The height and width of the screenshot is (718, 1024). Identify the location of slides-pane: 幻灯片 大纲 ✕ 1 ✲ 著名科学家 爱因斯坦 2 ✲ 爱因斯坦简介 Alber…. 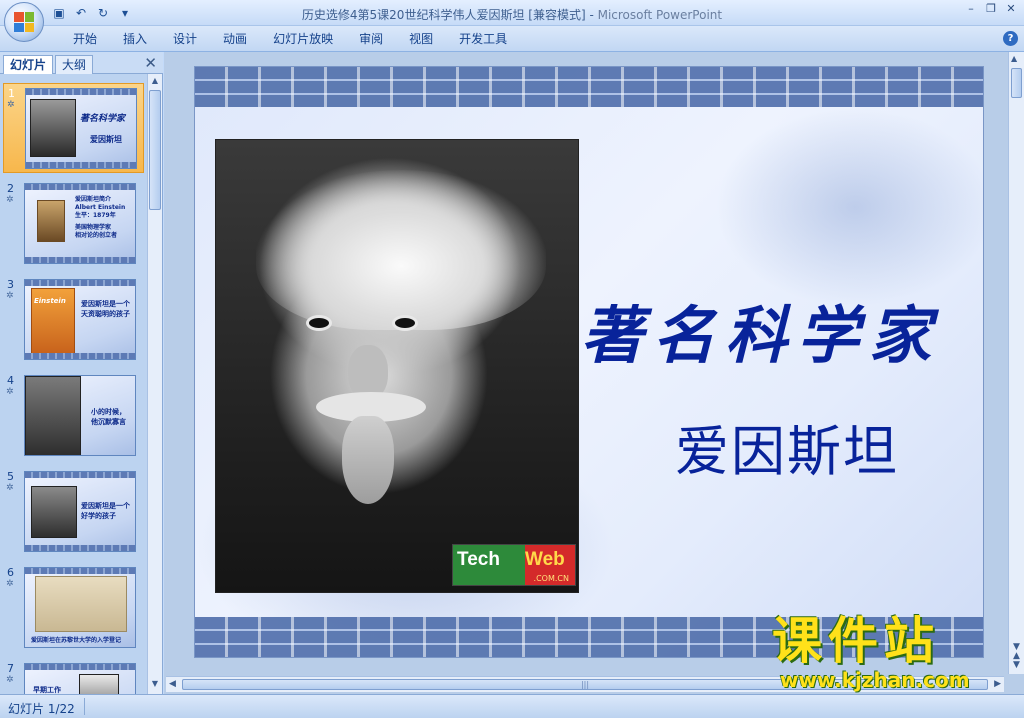
(81, 373).